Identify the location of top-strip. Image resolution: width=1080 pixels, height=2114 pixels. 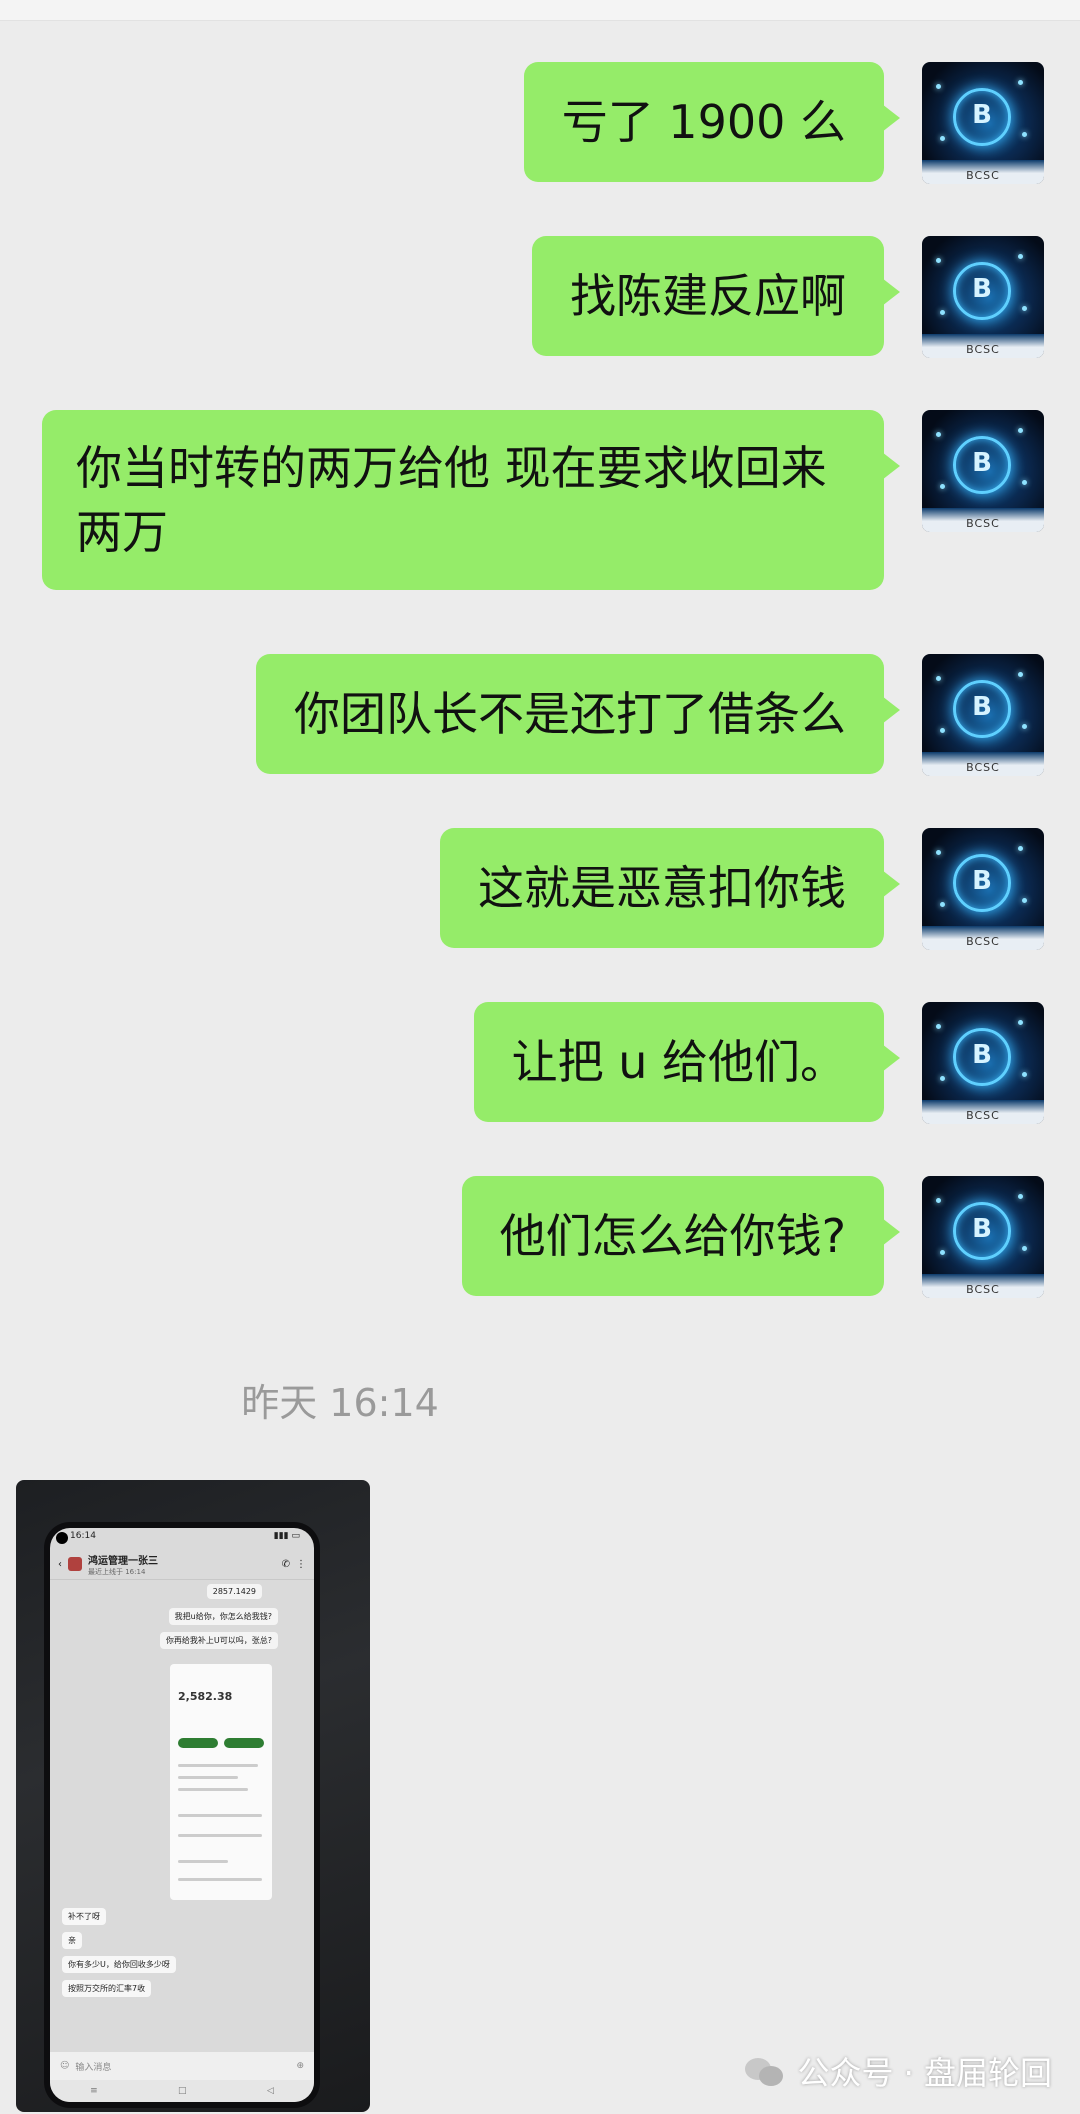
(540, 10).